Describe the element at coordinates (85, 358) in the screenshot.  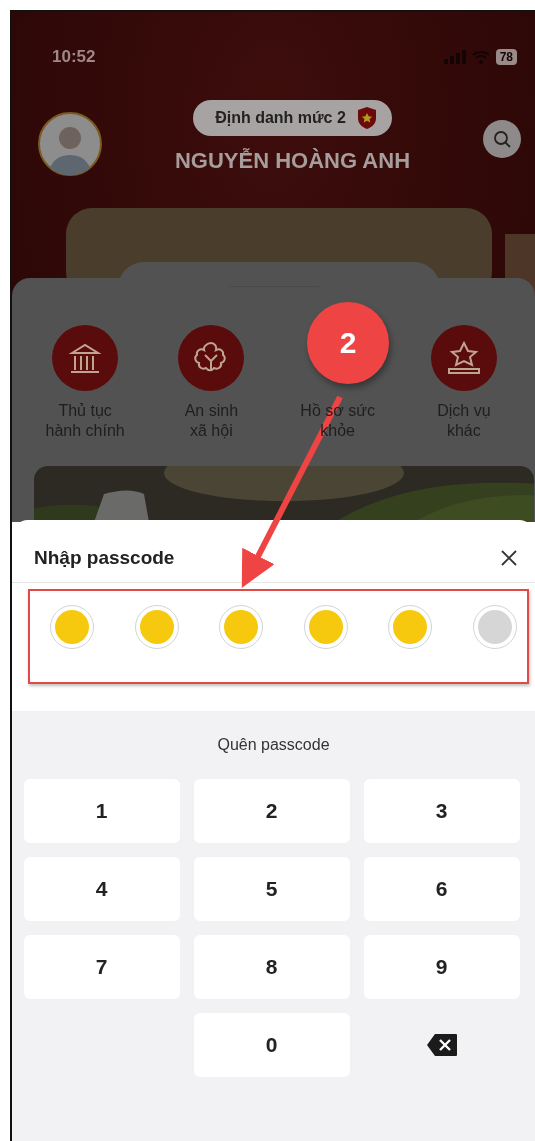
I see `building-icon` at that location.